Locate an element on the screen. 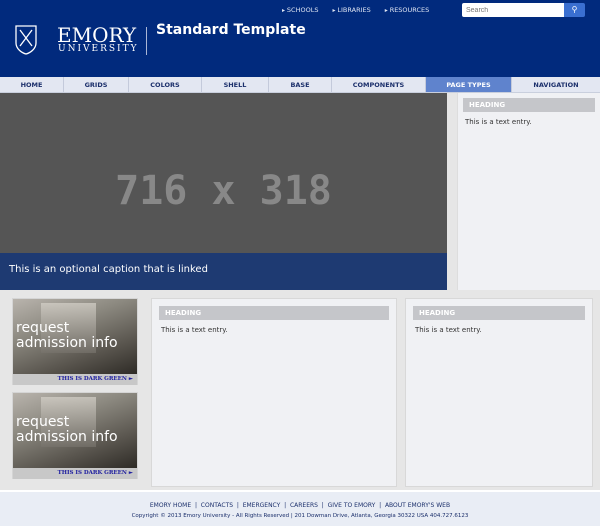 This screenshot has height=526, width=600. nav-grids: GRIDS is located at coordinates (96, 84).